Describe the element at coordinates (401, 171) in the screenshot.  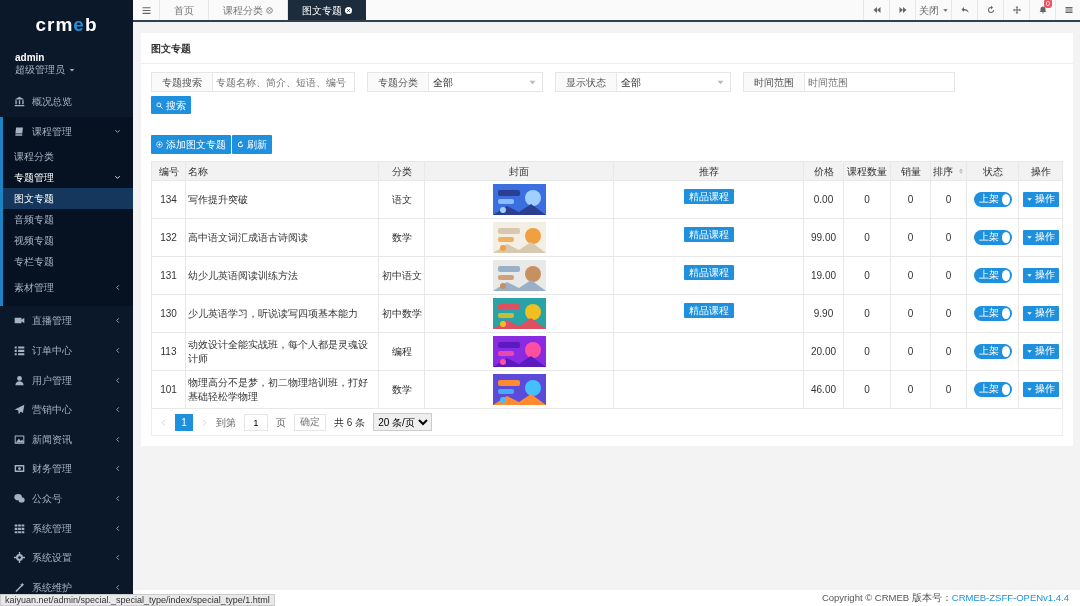
I see `column-header: 分类` at that location.